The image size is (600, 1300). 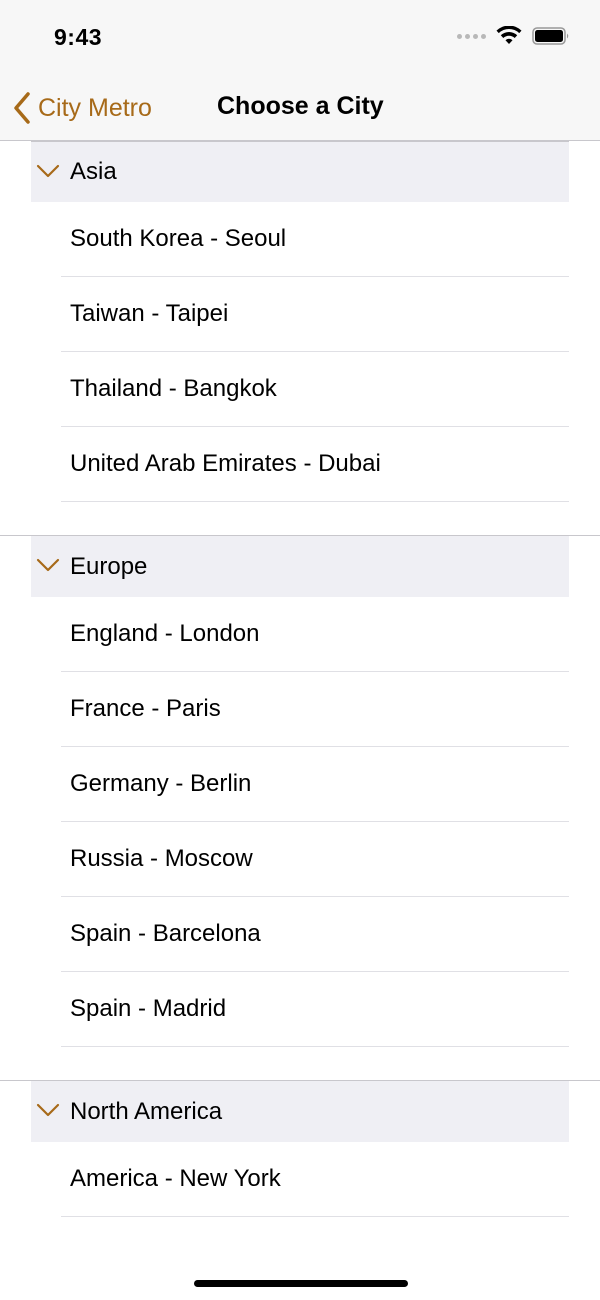 I want to click on page-title: Choose a City, so click(x=300, y=106).